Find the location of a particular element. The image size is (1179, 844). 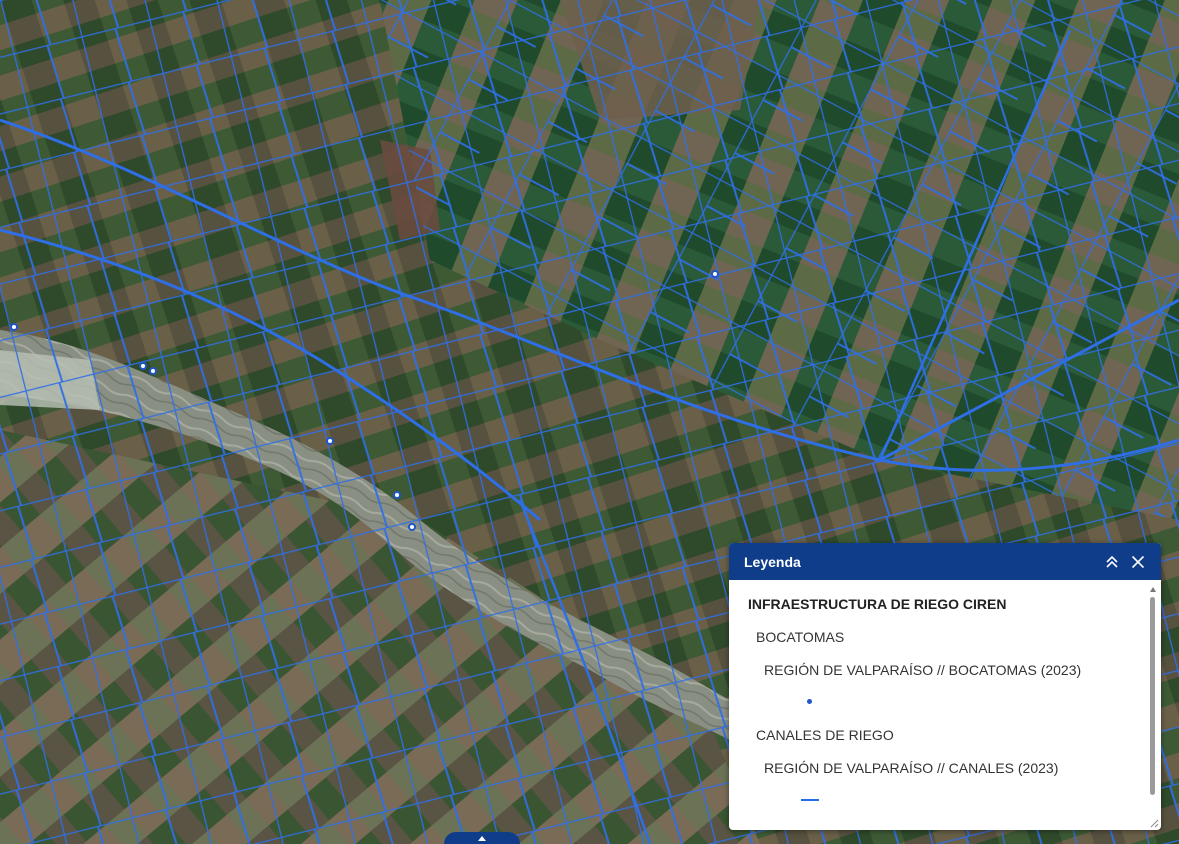

line-symbol is located at coordinates (810, 800).